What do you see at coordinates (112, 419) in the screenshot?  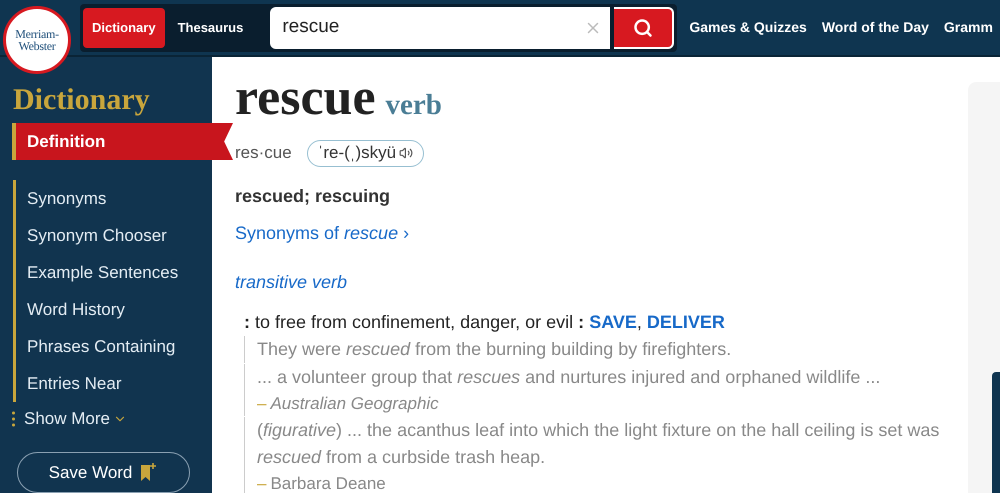 I see `show-more-button: Show More` at bounding box center [112, 419].